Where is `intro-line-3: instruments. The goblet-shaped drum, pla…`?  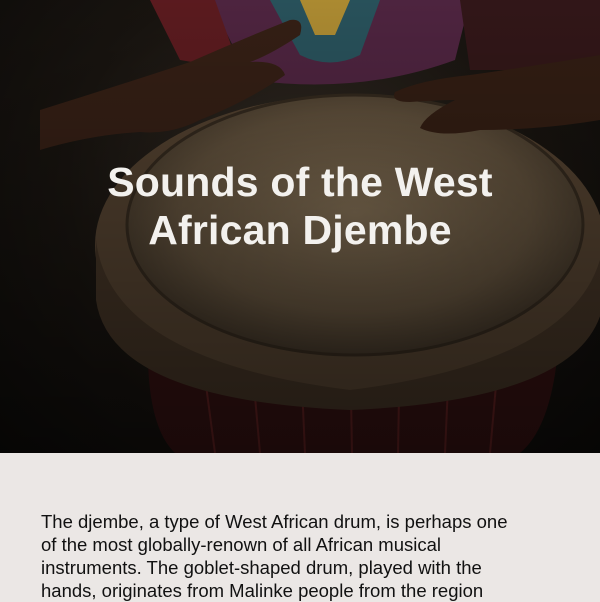
intro-line-3: instruments. The goblet-shaped drum, pla… is located at coordinates (261, 567).